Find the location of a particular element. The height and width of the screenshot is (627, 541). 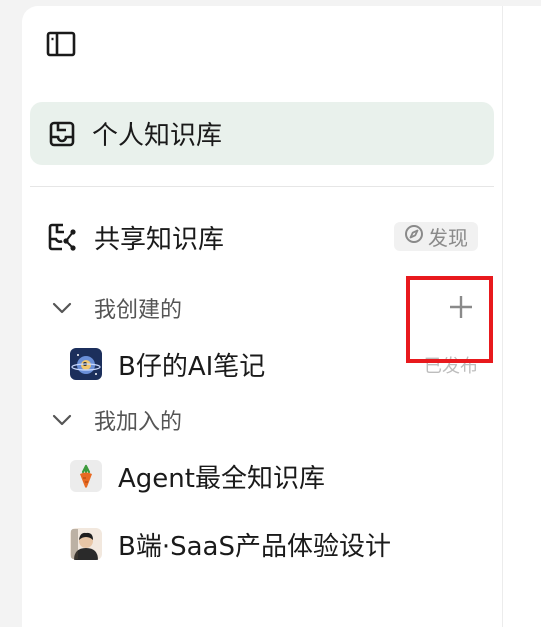

discover-button: 发现 is located at coordinates (436, 236).